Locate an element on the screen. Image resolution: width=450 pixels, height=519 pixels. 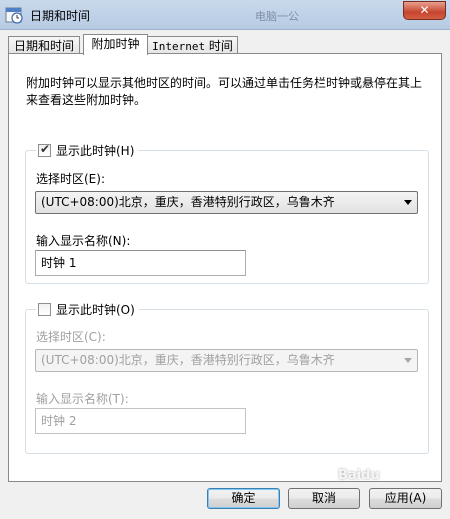
background-window-title: 电脑一公 is located at coordinates (277, 16).